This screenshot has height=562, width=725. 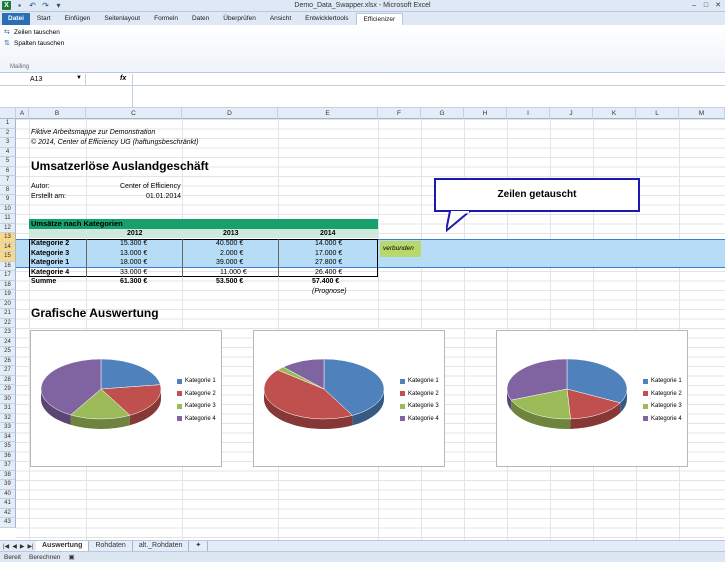 What do you see at coordinates (8, 238) in the screenshot?
I see `row-header: 13` at bounding box center [8, 238].